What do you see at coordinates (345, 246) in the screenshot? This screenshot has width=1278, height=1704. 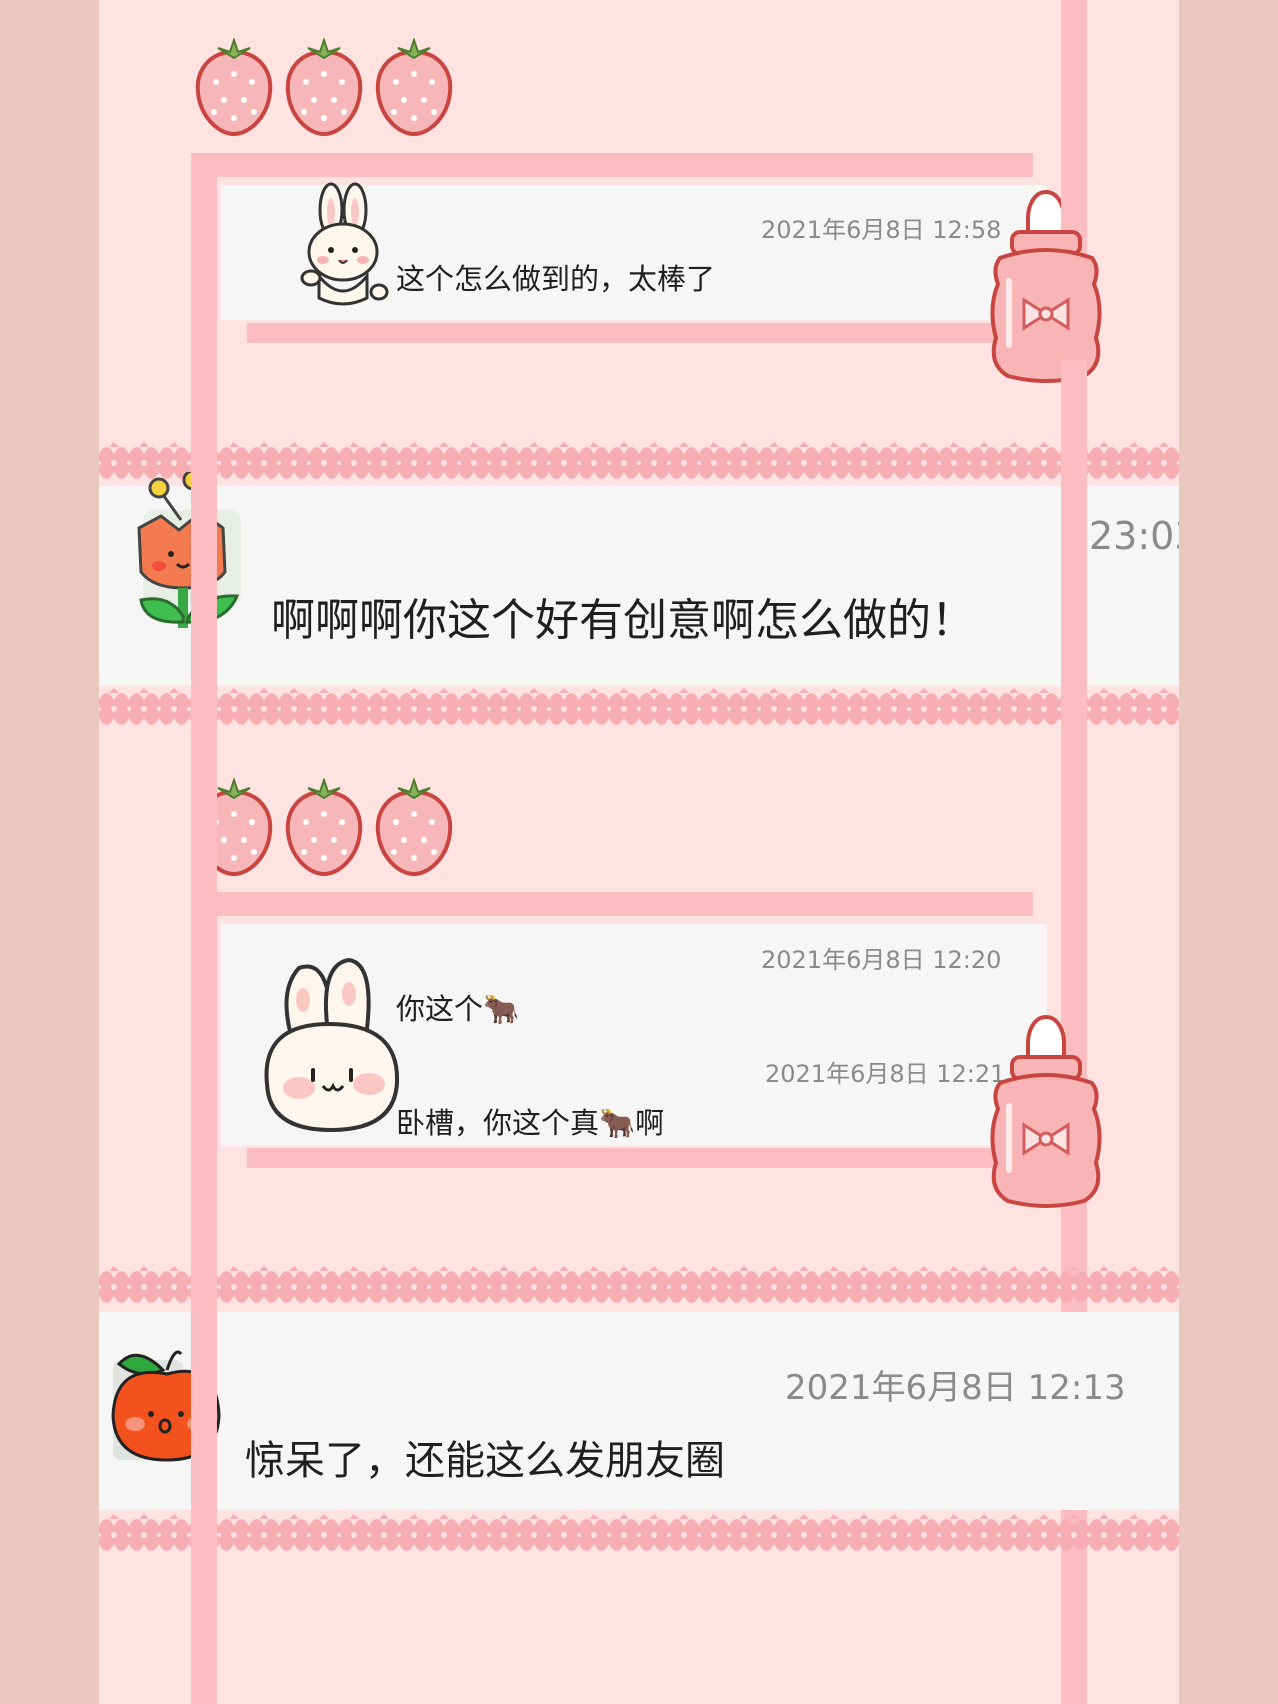 I see `bunny-avatar-icon` at bounding box center [345, 246].